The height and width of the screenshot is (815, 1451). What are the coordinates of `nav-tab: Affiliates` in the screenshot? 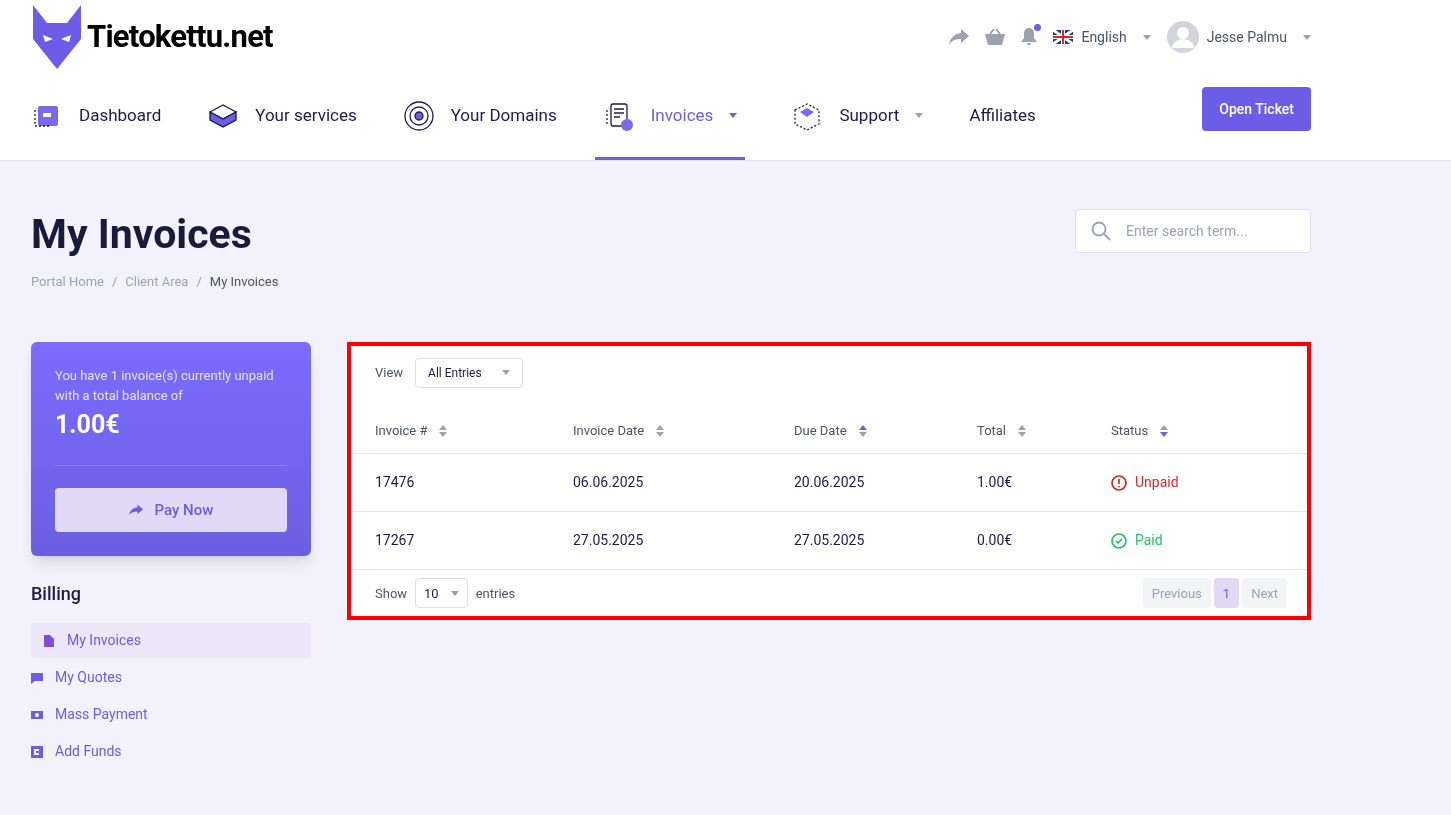 It's located at (1002, 117).